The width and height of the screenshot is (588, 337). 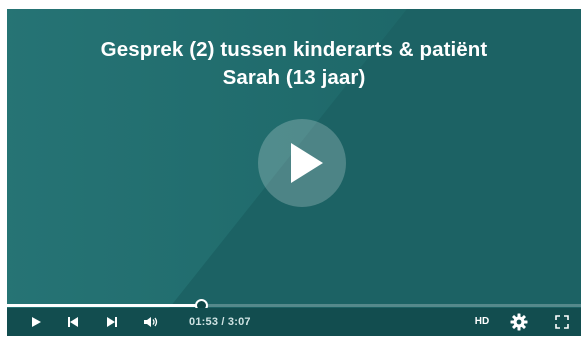 I want to click on time-display: 01:53 / 3:07, so click(x=220, y=322).